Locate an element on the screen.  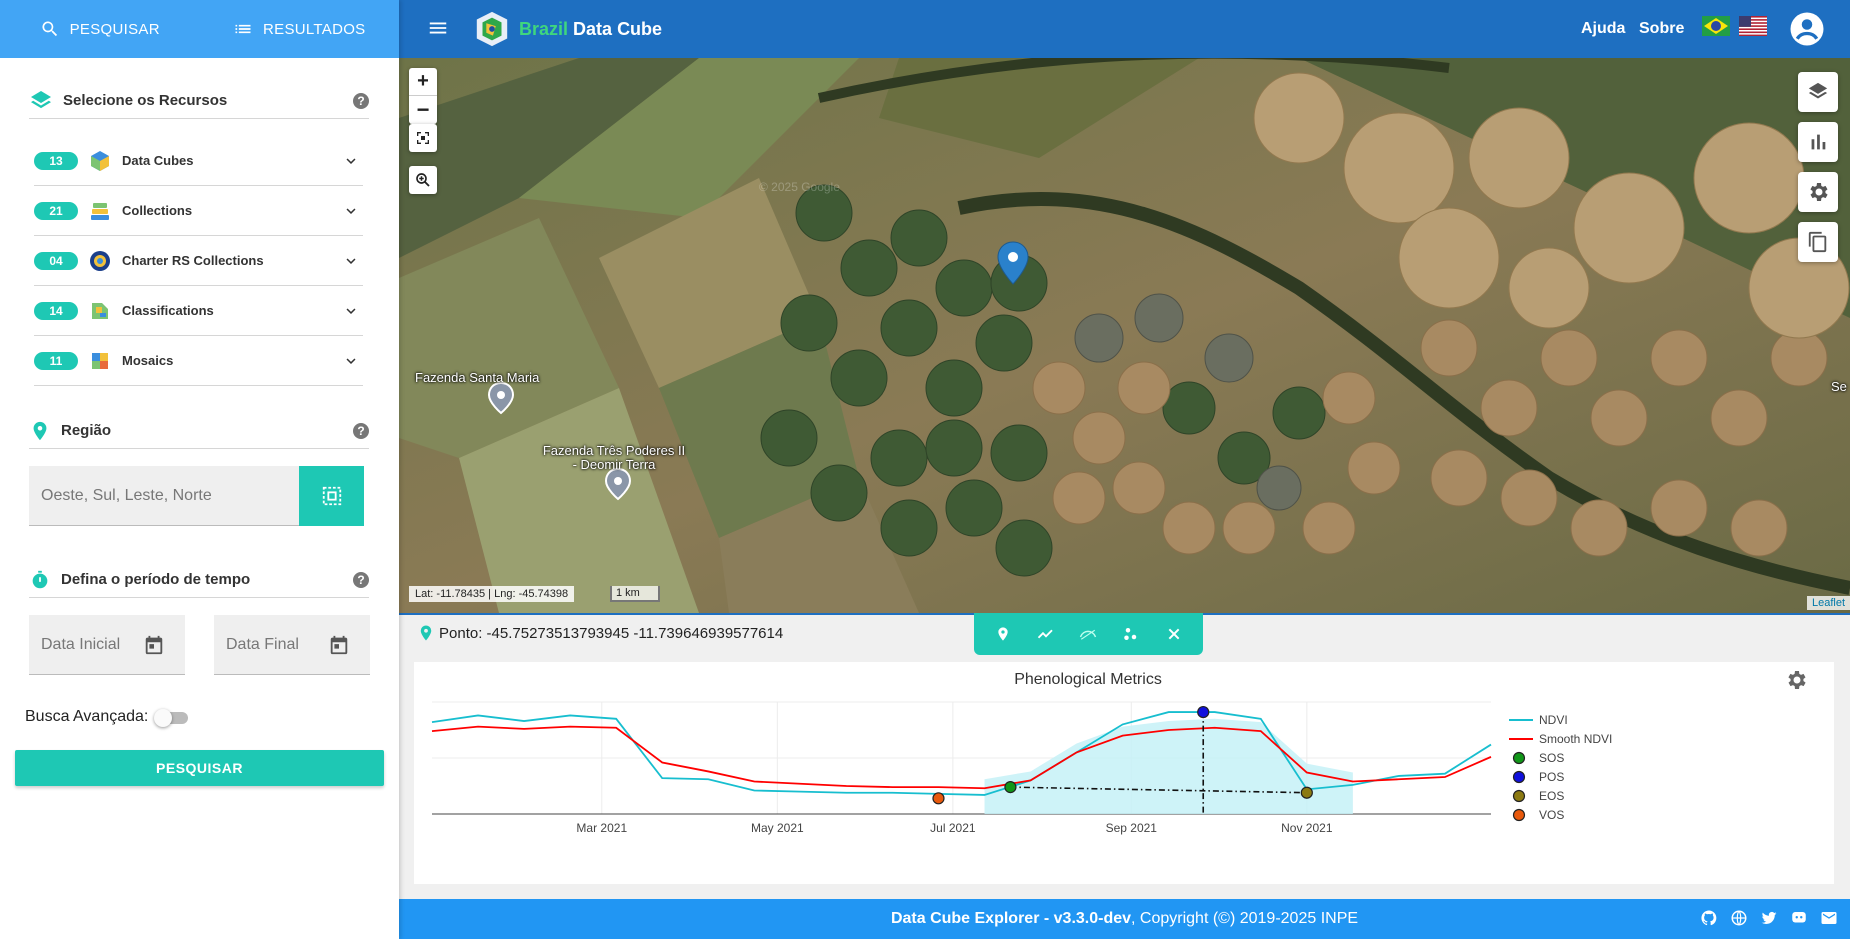
metric-point-vos is located at coordinates (938, 798).